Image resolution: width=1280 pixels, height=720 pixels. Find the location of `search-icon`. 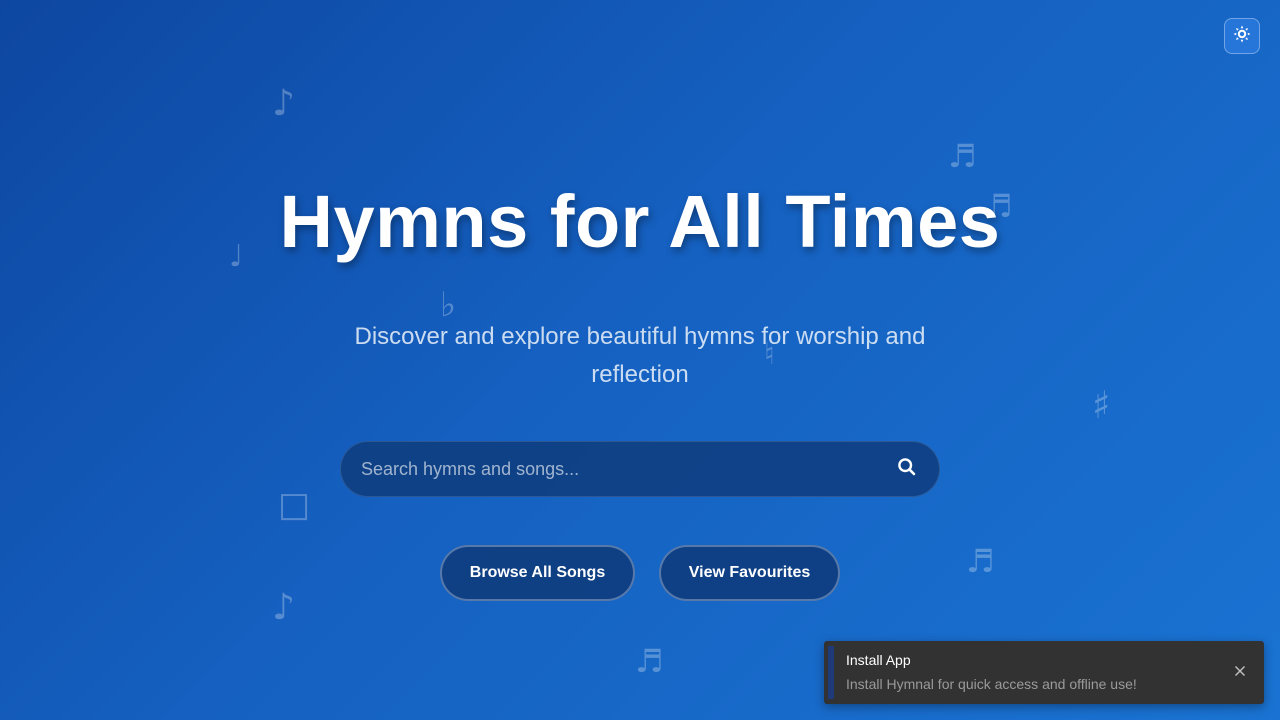

search-icon is located at coordinates (907, 469).